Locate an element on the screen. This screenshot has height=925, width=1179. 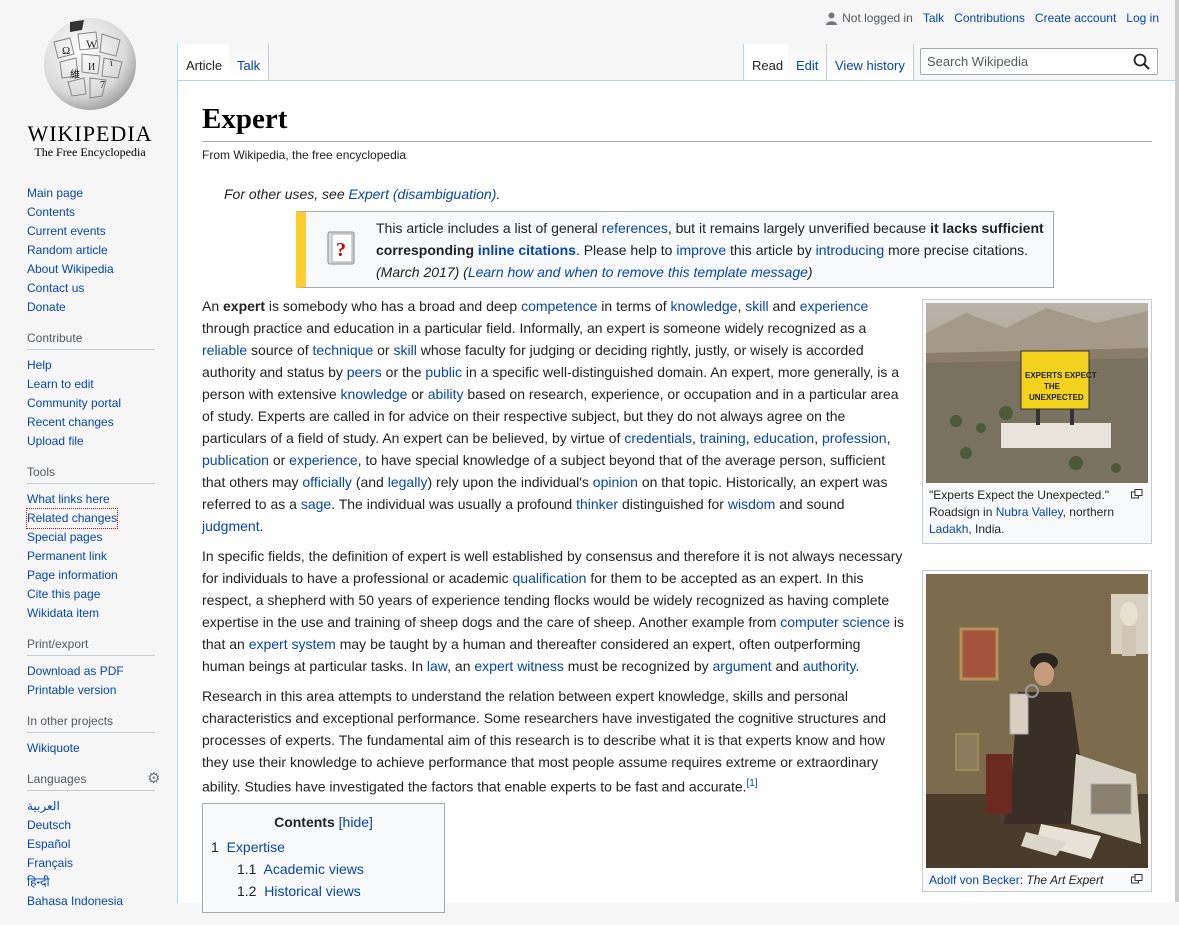
language-settings-gear-icon: ⚙ is located at coordinates (155, 778).